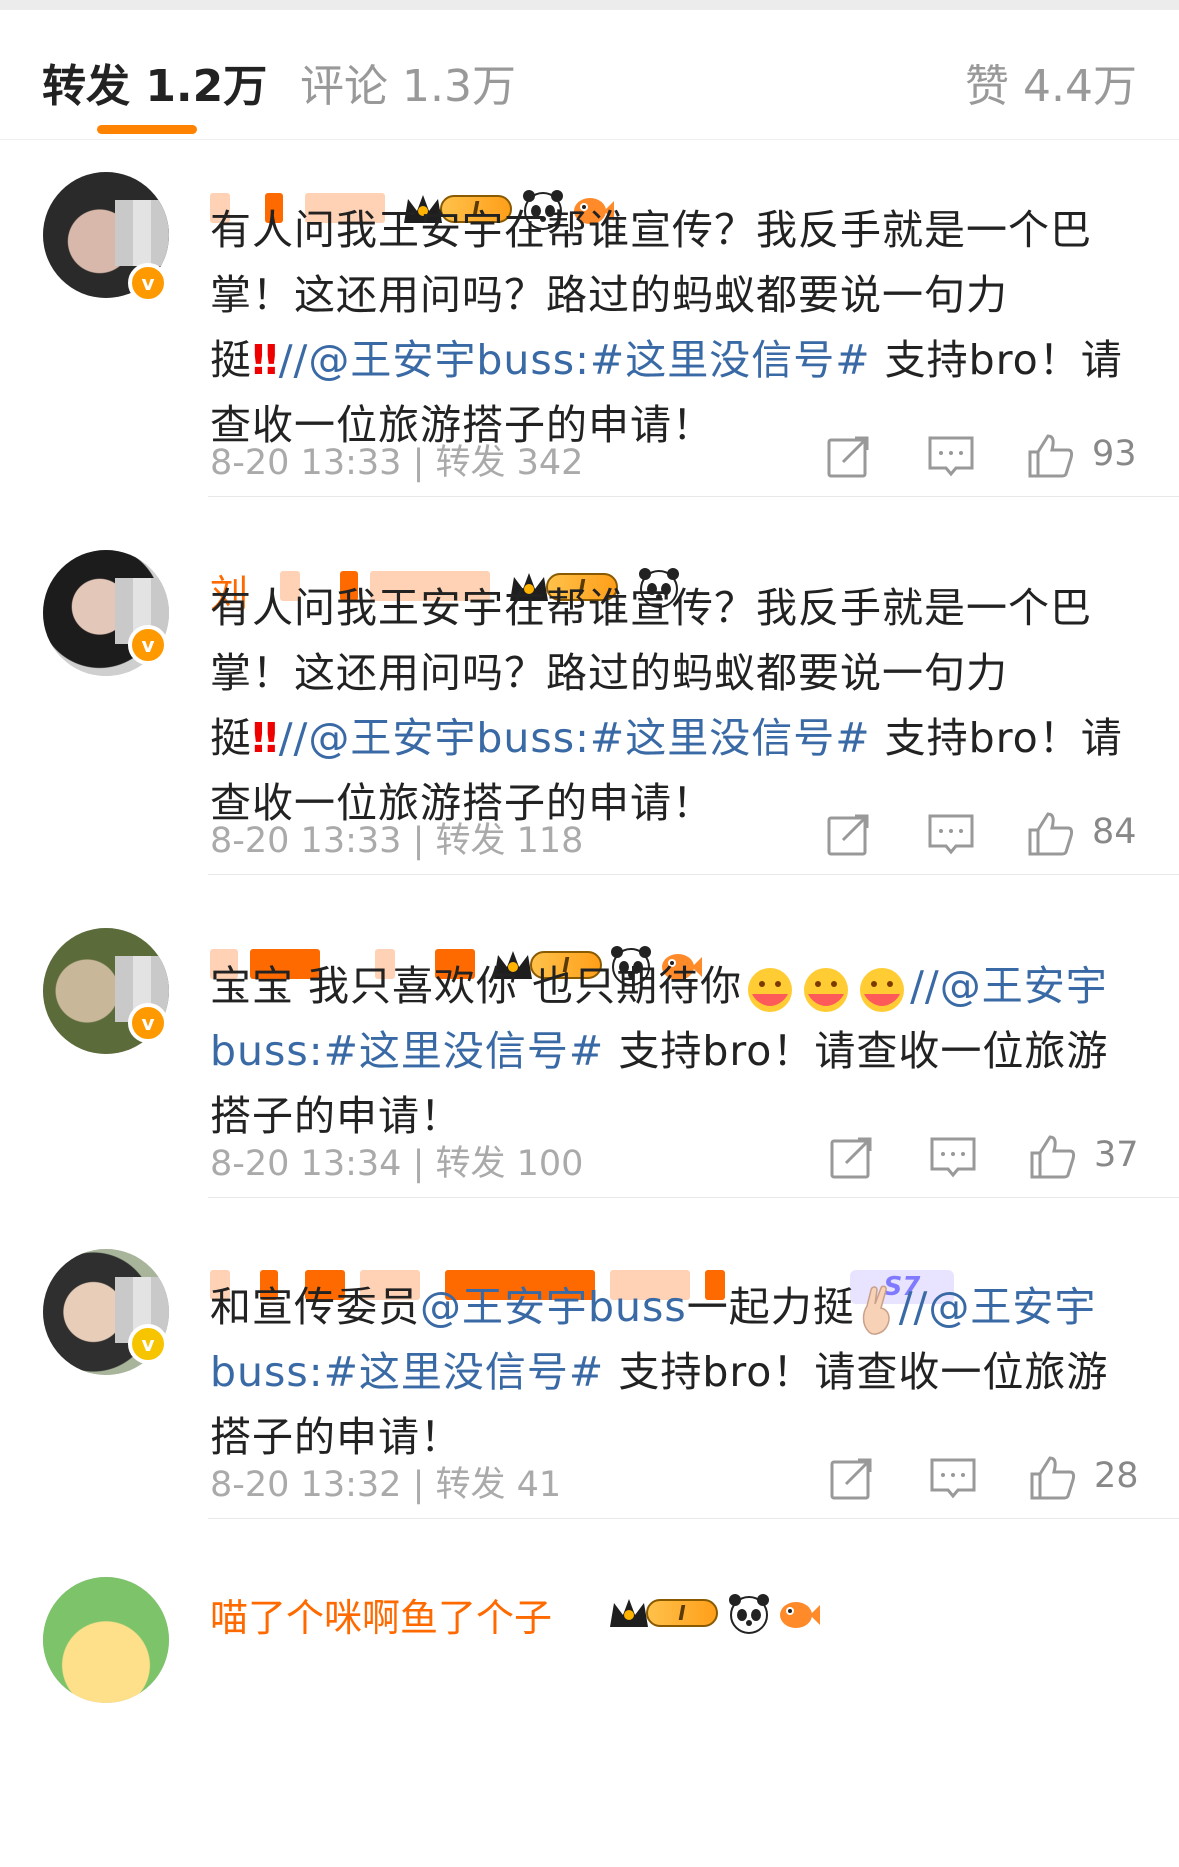 This screenshot has width=1179, height=1867. Describe the element at coordinates (306, 1164) in the screenshot. I see `timestamp: 8-20 13:34` at that location.